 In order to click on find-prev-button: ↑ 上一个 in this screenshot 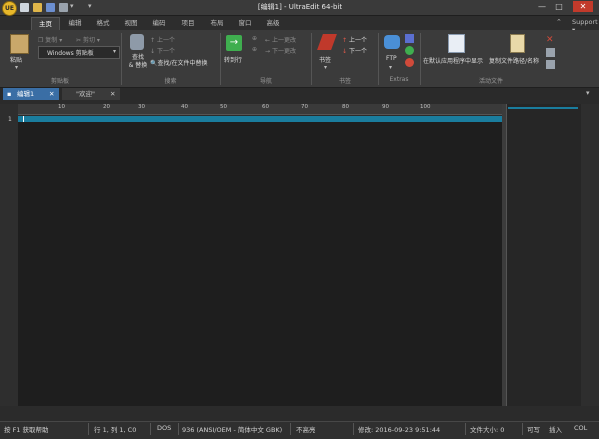, I will do `click(162, 39)`.